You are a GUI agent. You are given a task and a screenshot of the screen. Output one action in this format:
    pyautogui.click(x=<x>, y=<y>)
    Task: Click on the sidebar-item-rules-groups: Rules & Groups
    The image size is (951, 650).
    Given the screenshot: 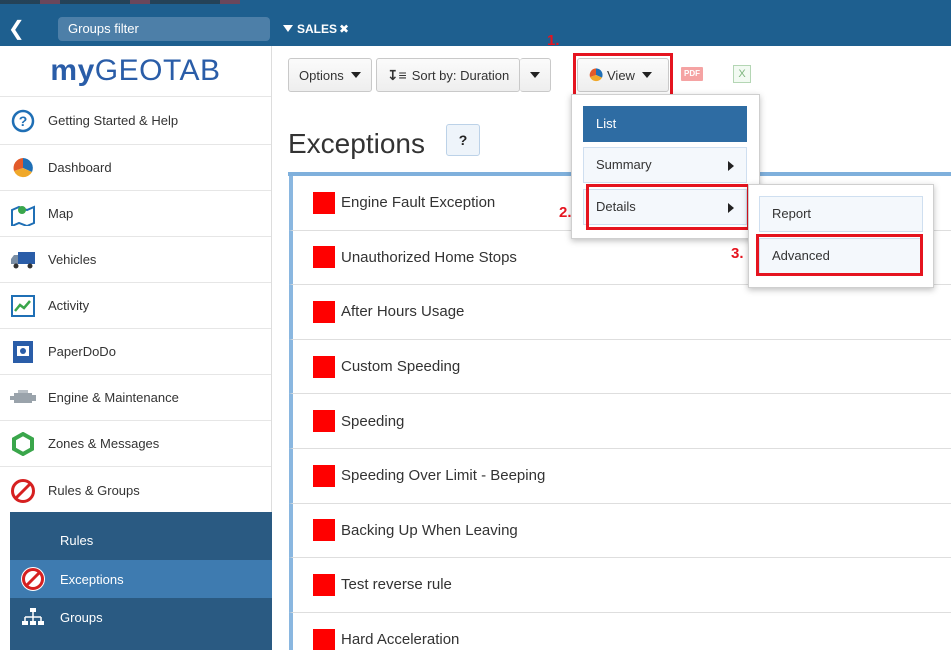 What is the action you would take?
    pyautogui.click(x=135, y=490)
    